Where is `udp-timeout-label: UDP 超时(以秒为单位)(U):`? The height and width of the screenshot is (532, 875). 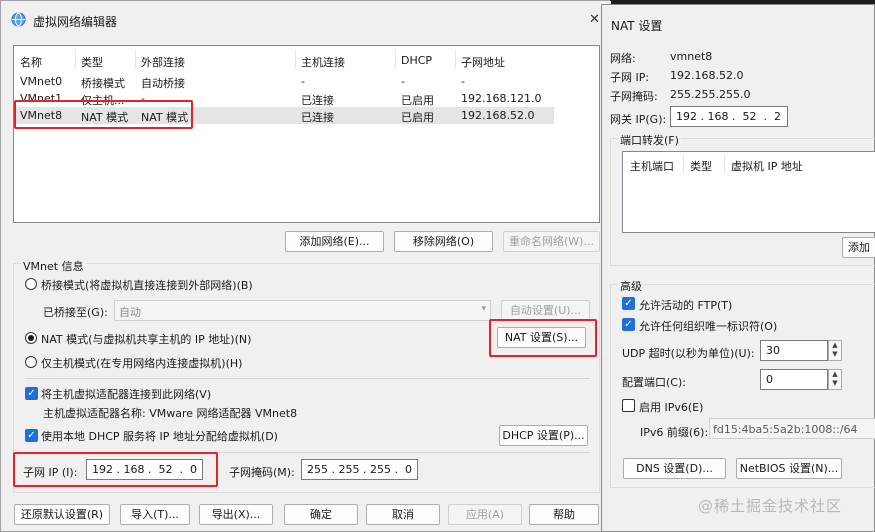
udp-timeout-label: UDP 超时(以秒为单位)(U): is located at coordinates (688, 353).